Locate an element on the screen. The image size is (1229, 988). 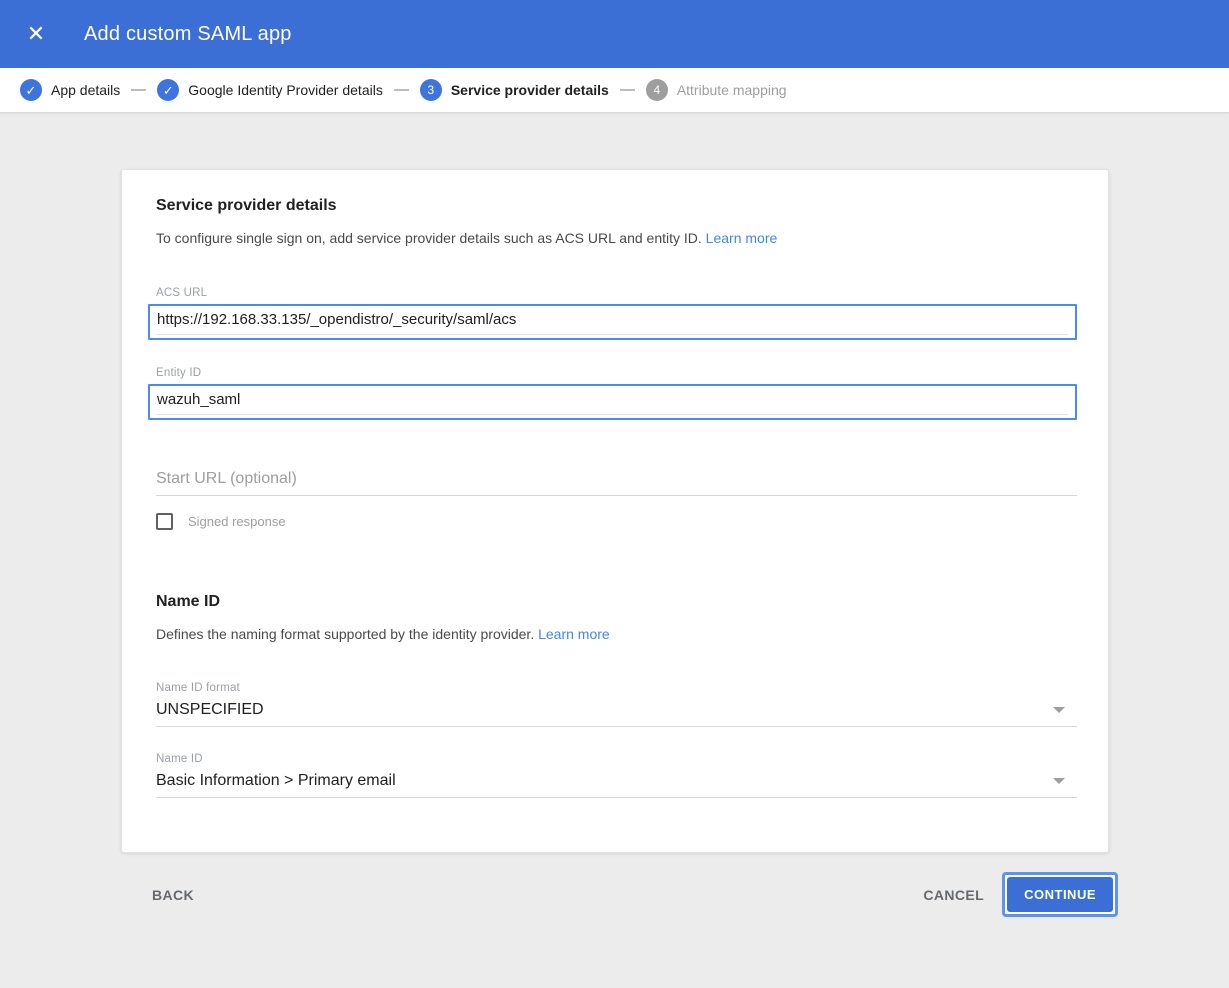
acs-url-label: ACS URL is located at coordinates (182, 293).